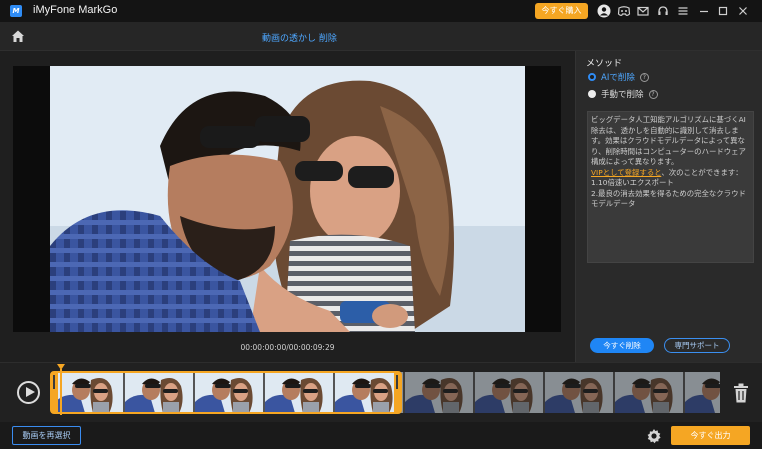  I want to click on remove-now-button: 今すぐ削除, so click(622, 345).